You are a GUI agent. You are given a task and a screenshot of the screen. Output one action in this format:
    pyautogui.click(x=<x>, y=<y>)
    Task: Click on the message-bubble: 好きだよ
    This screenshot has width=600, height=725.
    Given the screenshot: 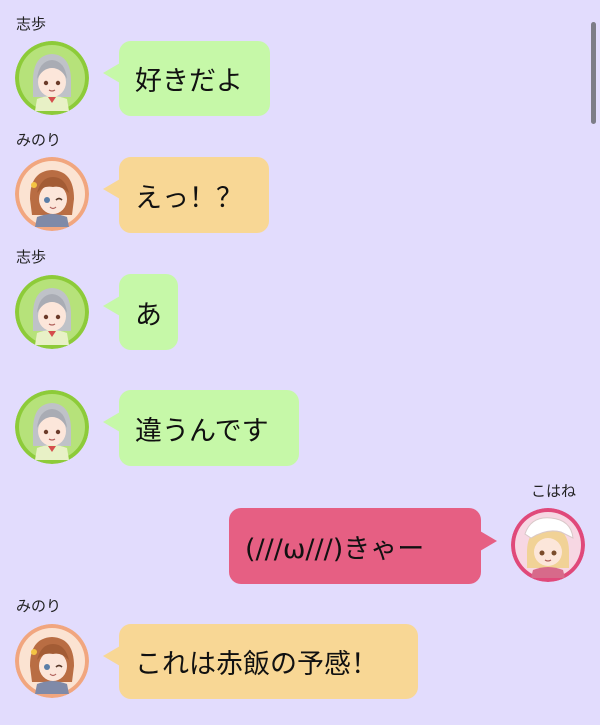 What is the action you would take?
    pyautogui.click(x=186, y=78)
    